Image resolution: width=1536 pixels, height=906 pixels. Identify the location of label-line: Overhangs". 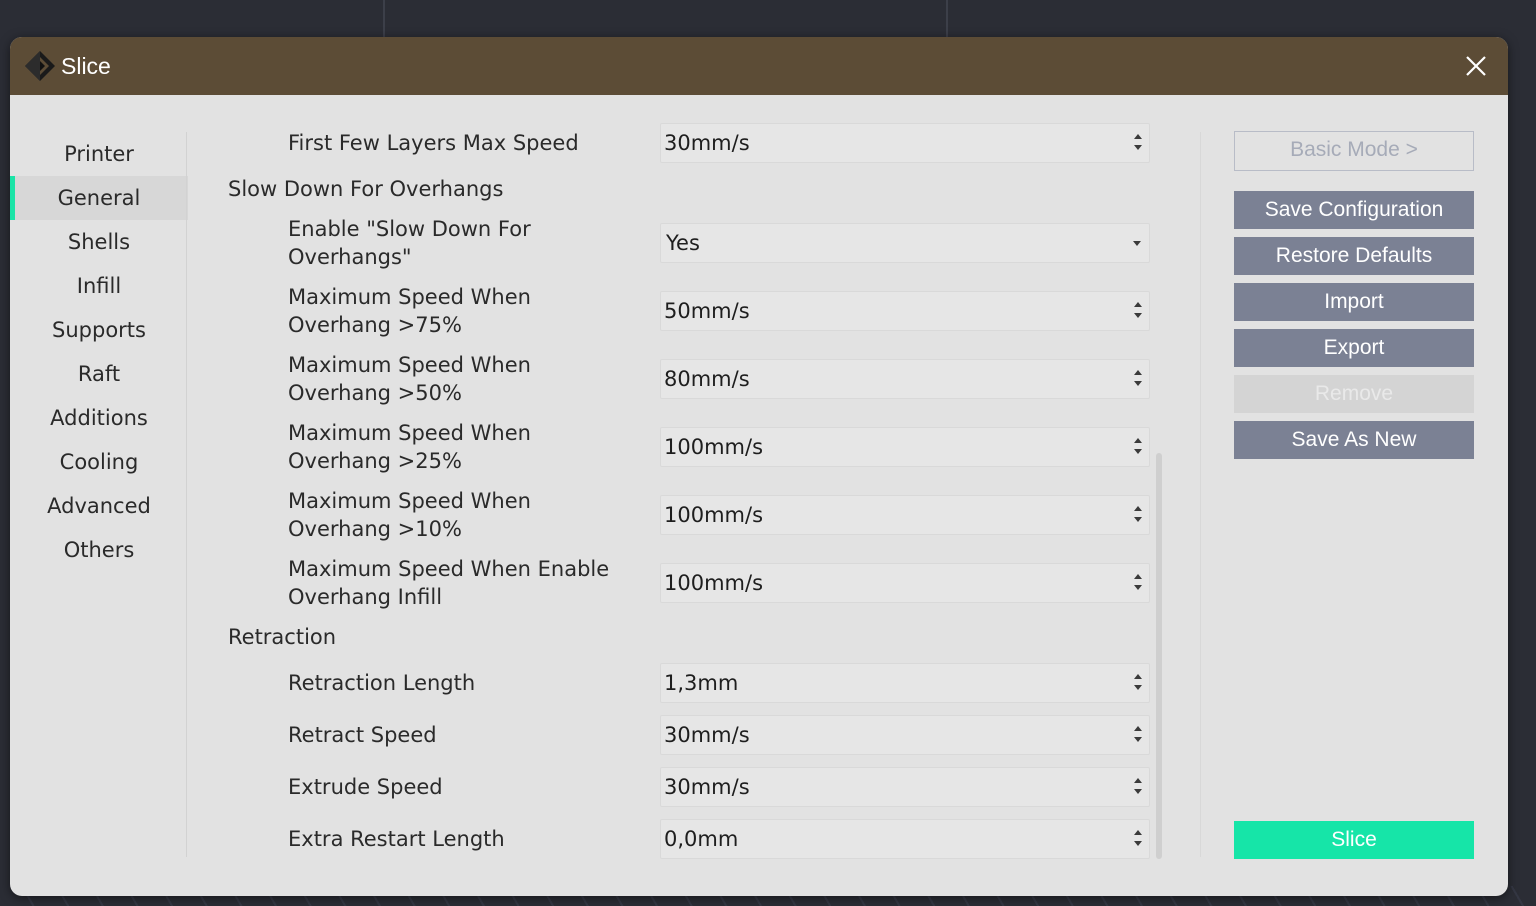
(350, 257).